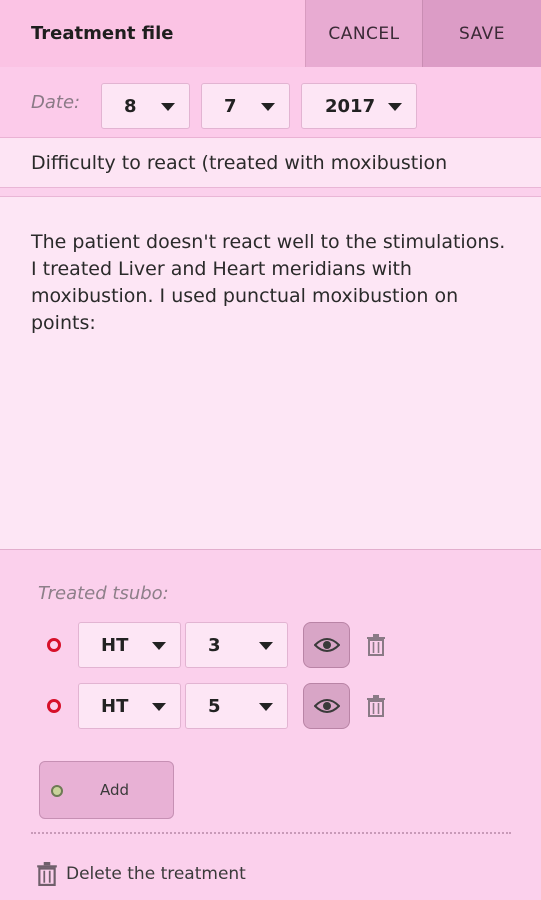 The height and width of the screenshot is (900, 541). Describe the element at coordinates (130, 106) in the screenshot. I see `day-value: 8` at that location.